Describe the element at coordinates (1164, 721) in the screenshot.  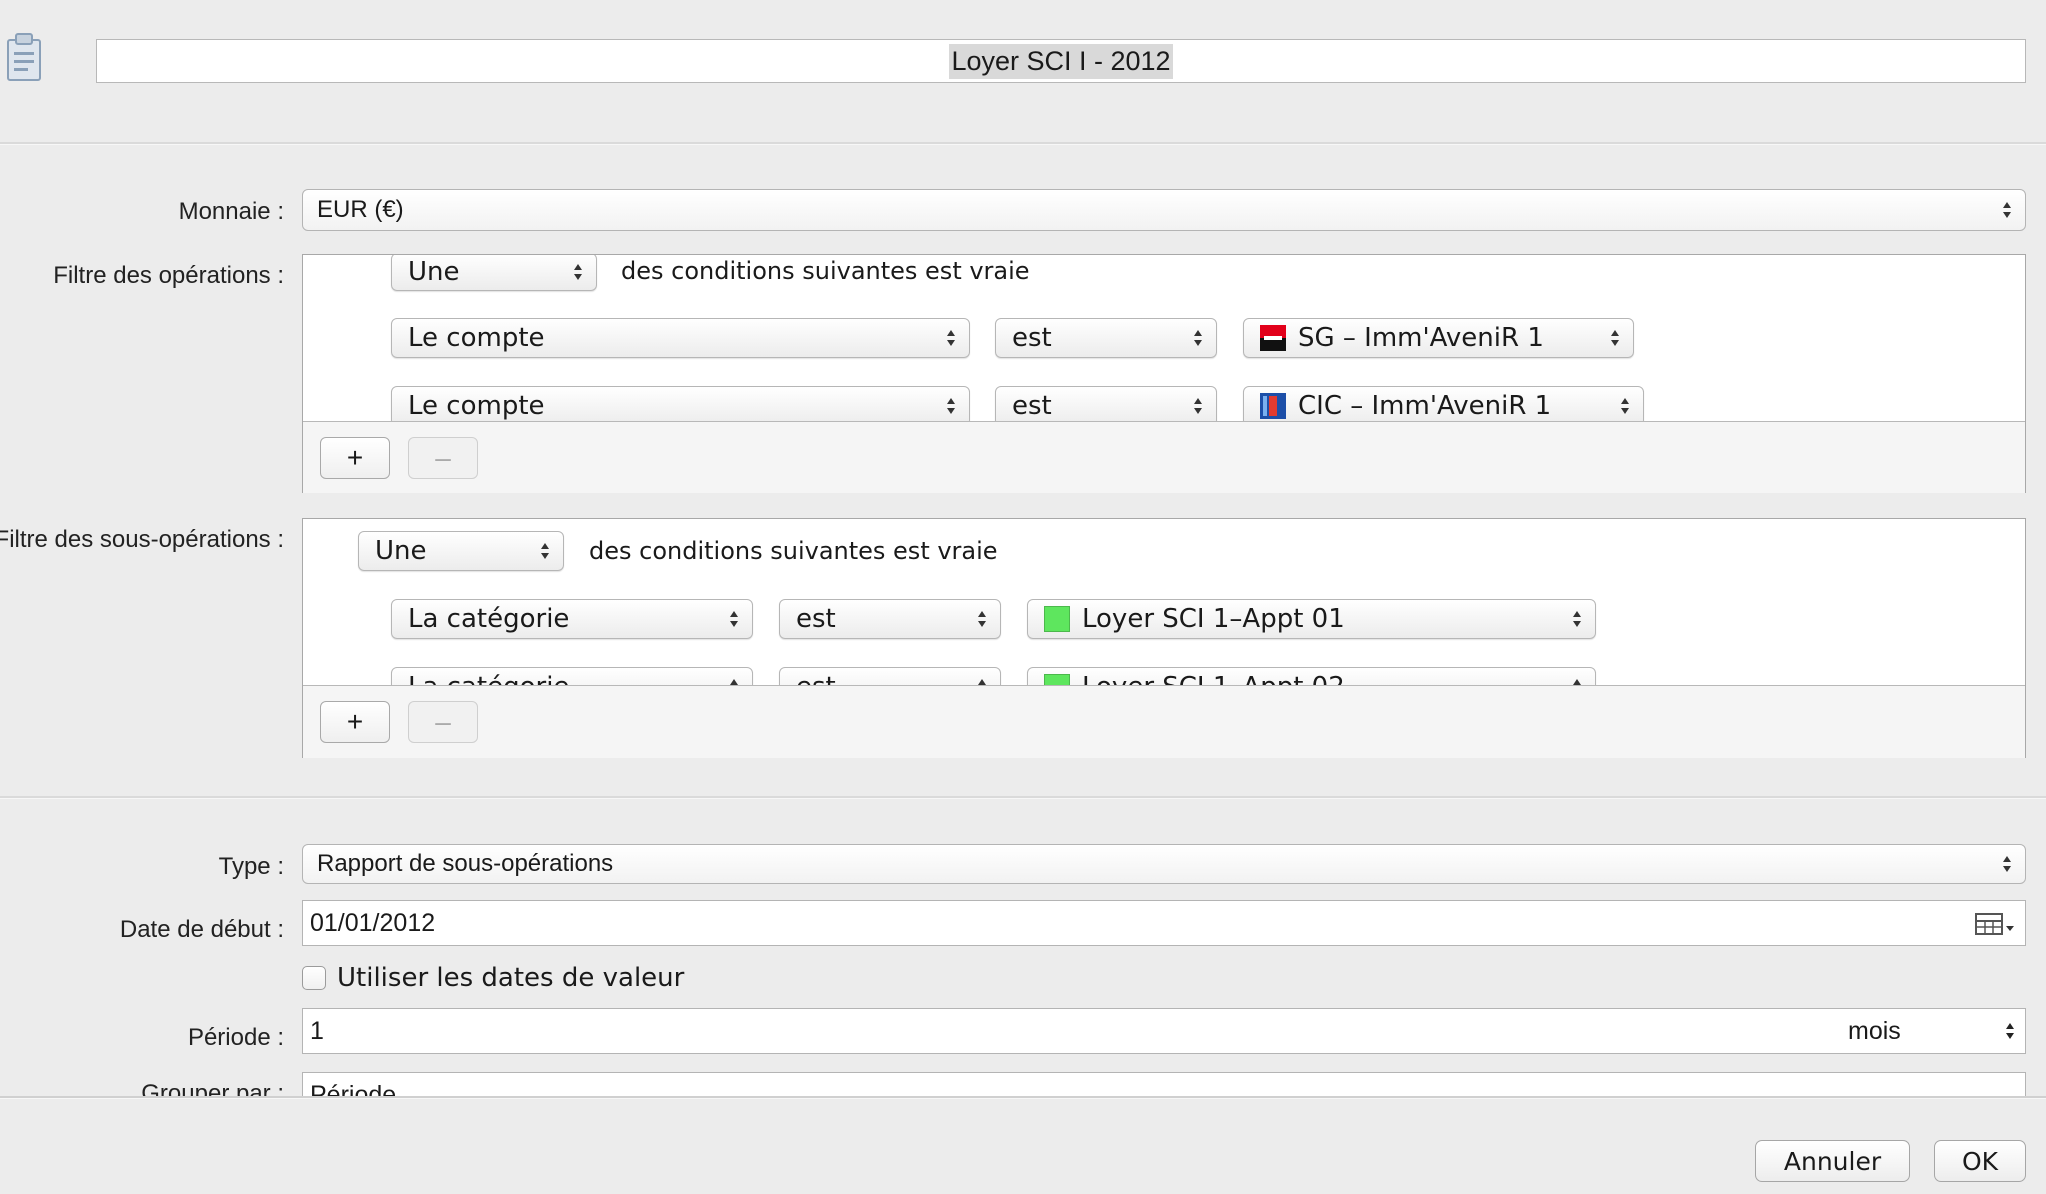
I see `subop-filter-toolbar: + –` at that location.